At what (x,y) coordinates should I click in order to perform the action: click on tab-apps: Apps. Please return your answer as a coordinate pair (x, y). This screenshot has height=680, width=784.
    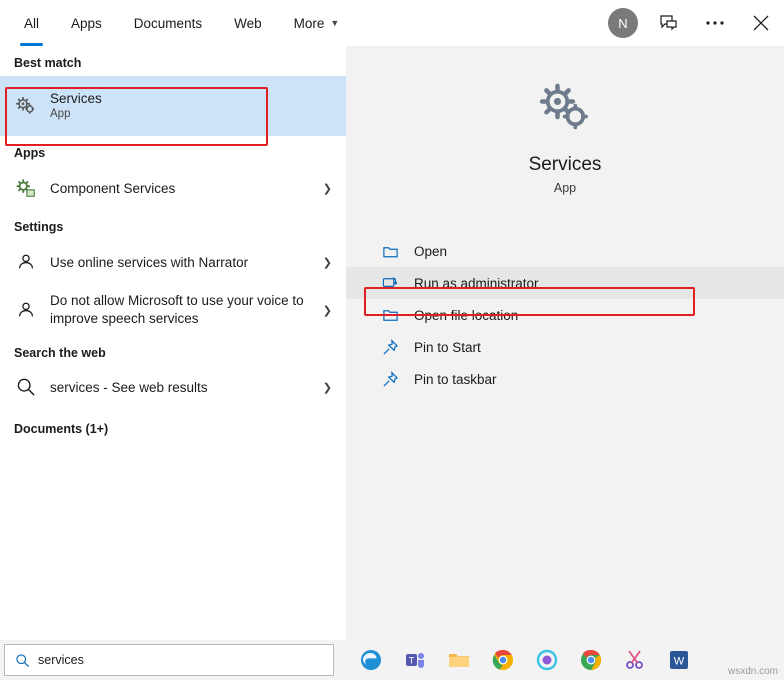
    Looking at the image, I should click on (86, 23).